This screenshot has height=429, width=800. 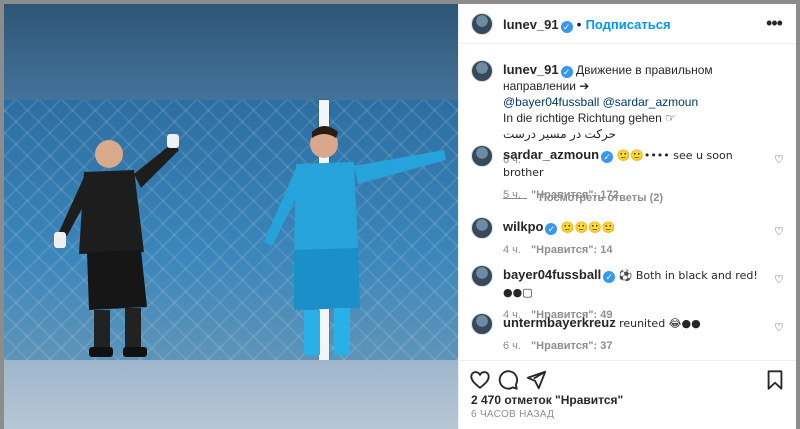 I want to click on post-timestamp: 6 ЧАСОВ НАЗАД, so click(x=512, y=414).